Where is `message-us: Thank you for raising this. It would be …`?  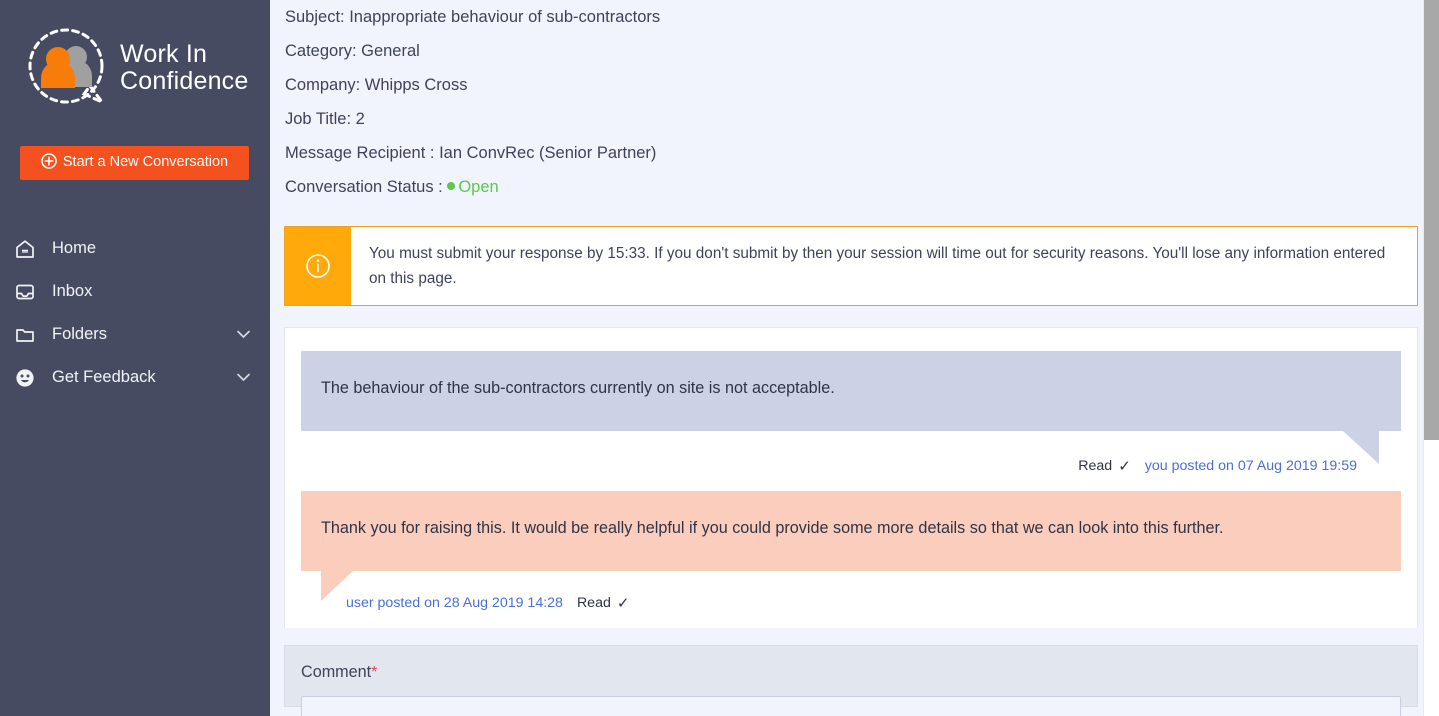 message-us: Thank you for raising this. It would be … is located at coordinates (851, 559).